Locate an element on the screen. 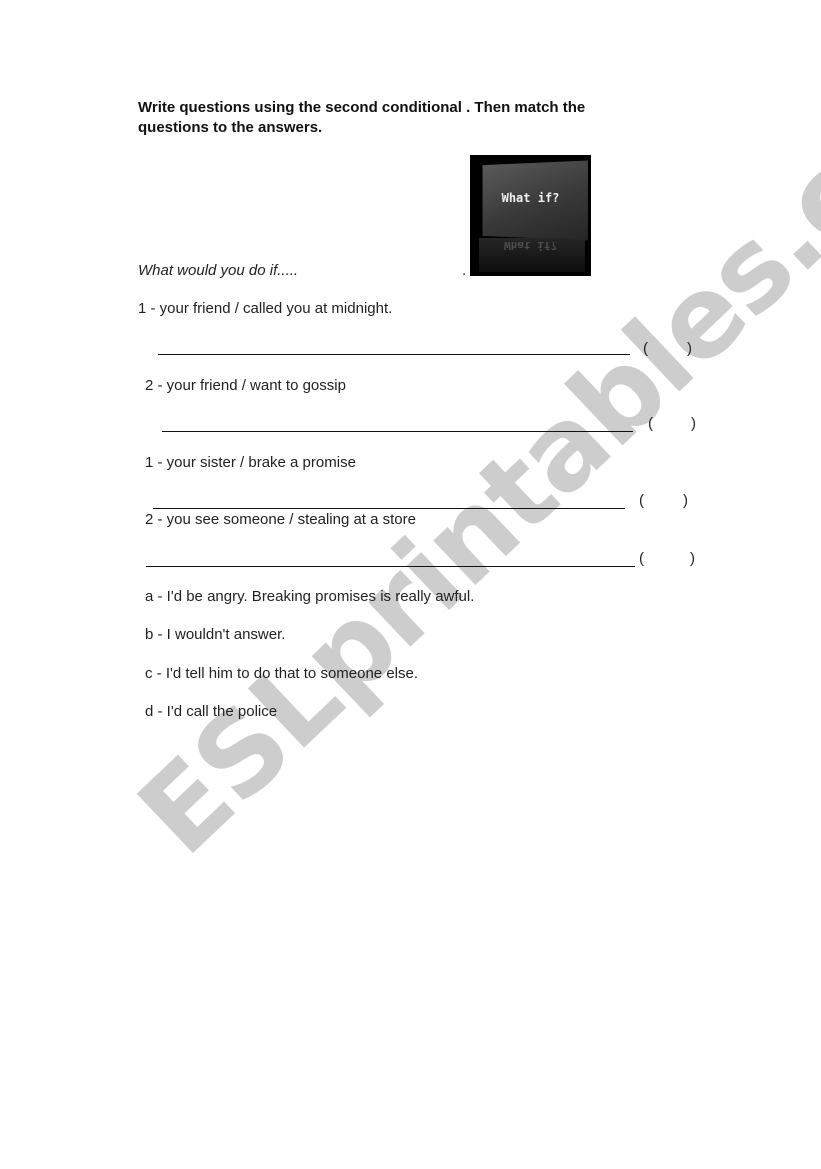 The width and height of the screenshot is (821, 1169). answer-d: d - I'd call the police is located at coordinates (211, 711).